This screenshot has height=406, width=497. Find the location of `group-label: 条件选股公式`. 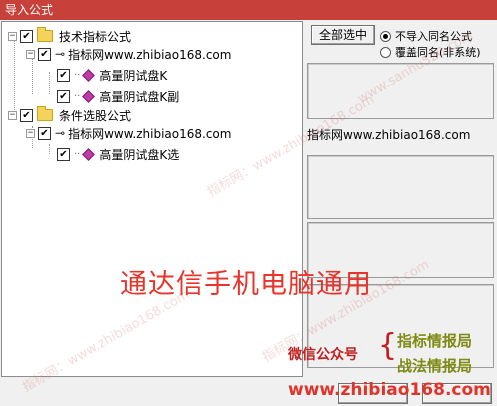

group-label: 条件选股公式 is located at coordinates (95, 115).